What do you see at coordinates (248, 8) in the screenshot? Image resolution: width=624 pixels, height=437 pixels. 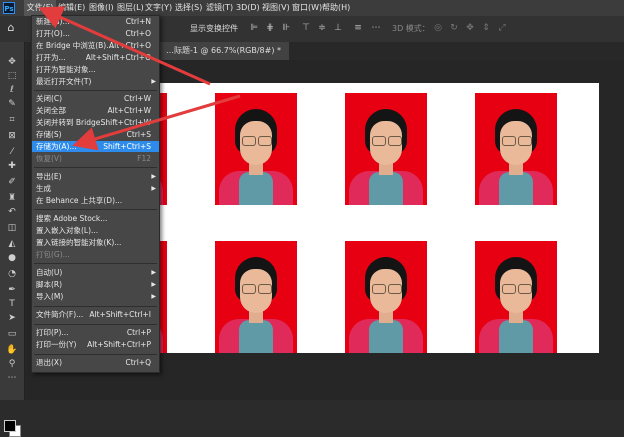 I see `menu-3d: 3D(D)` at bounding box center [248, 8].